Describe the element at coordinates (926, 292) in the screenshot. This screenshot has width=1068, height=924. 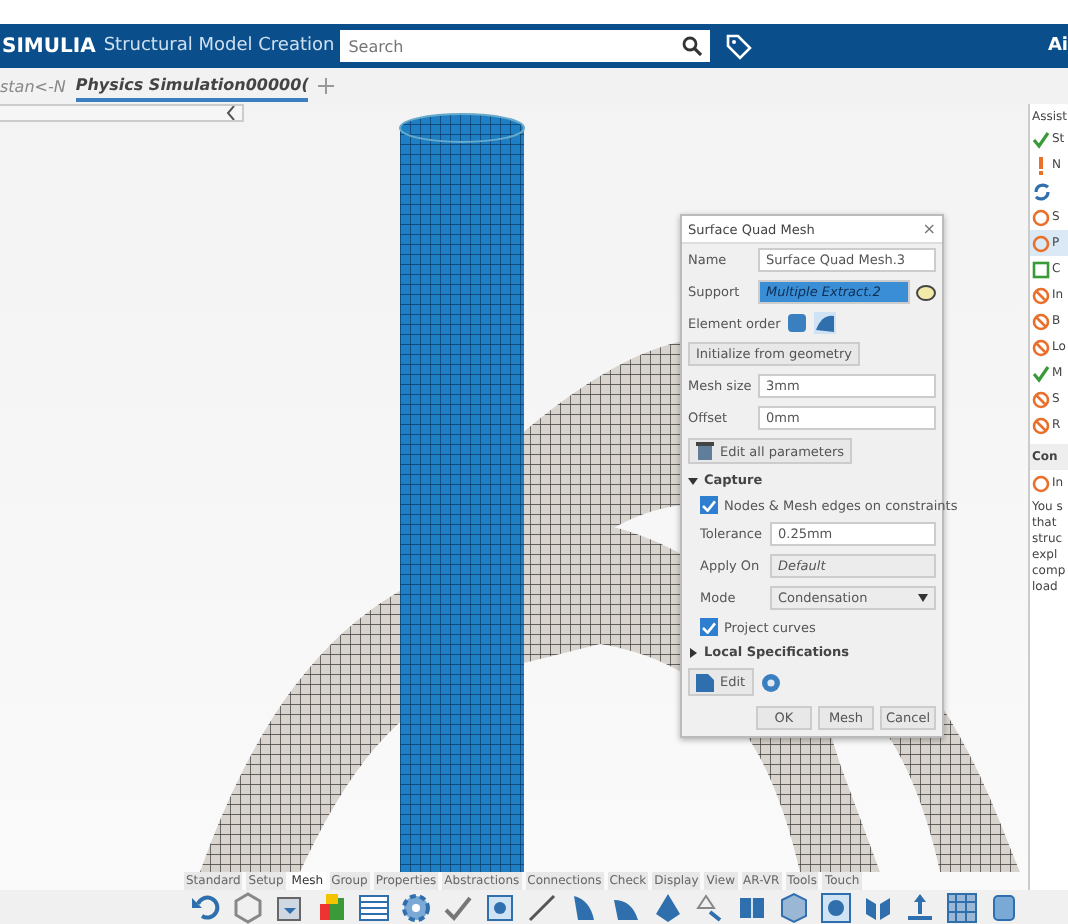
I see `eraser-icon` at that location.